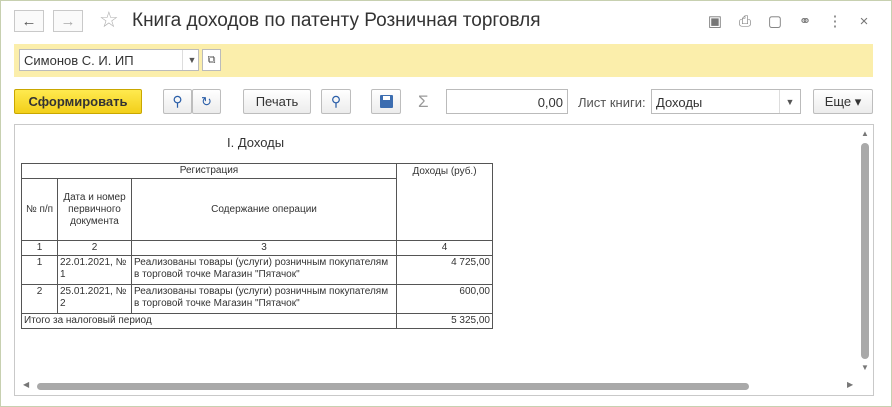  What do you see at coordinates (94, 270) in the screenshot?
I see `row-date-doc: 22.01.2021, № 1` at bounding box center [94, 270].